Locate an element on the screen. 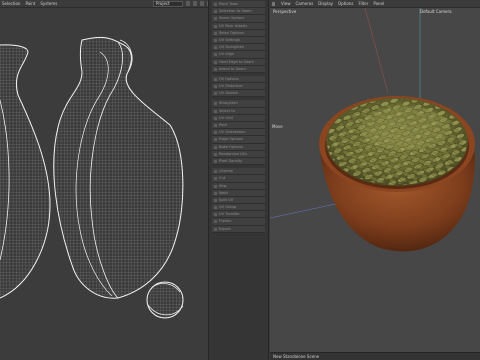  move-label: Move is located at coordinates (277, 126).